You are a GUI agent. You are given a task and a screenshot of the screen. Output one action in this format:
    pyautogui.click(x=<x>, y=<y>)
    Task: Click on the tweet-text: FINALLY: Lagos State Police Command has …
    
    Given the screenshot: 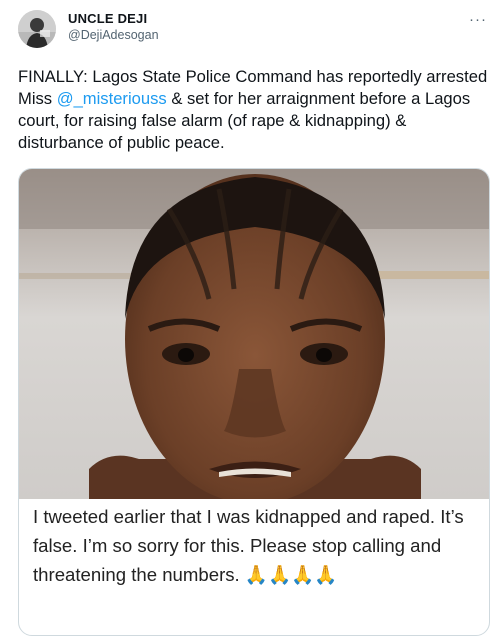 What is the action you would take?
    pyautogui.click(x=253, y=110)
    